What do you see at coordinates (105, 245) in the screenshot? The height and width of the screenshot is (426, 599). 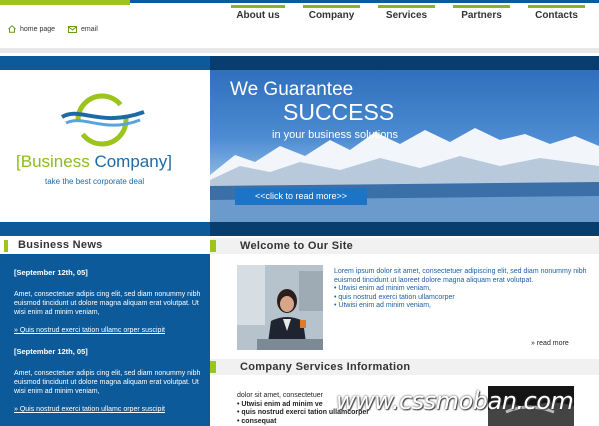 I see `business-news-header: Business News` at bounding box center [105, 245].